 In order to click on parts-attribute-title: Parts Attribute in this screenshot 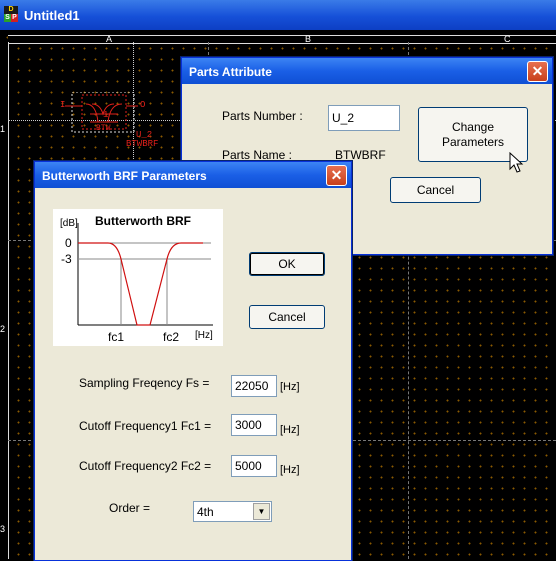, I will do `click(230, 72)`.